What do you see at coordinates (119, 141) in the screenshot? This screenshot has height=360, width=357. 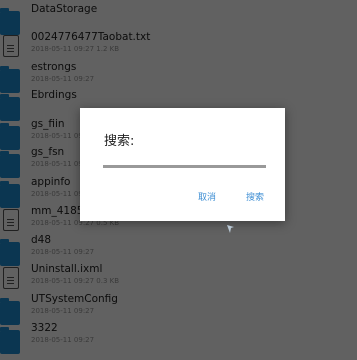 I see `dialog-title: 搜索:` at bounding box center [119, 141].